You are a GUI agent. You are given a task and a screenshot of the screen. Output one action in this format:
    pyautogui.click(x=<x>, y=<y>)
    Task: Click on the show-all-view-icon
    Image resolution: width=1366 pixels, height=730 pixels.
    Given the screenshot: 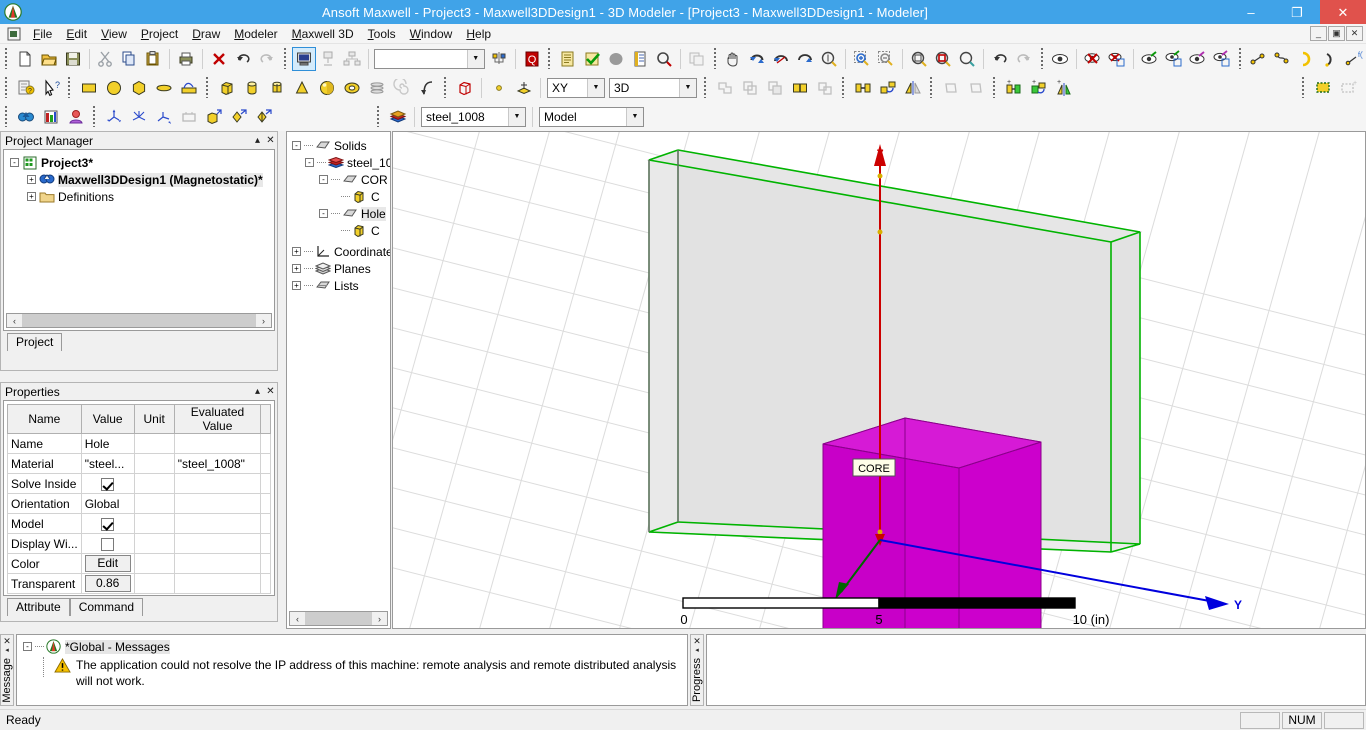 What is the action you would take?
    pyautogui.click(x=1174, y=59)
    